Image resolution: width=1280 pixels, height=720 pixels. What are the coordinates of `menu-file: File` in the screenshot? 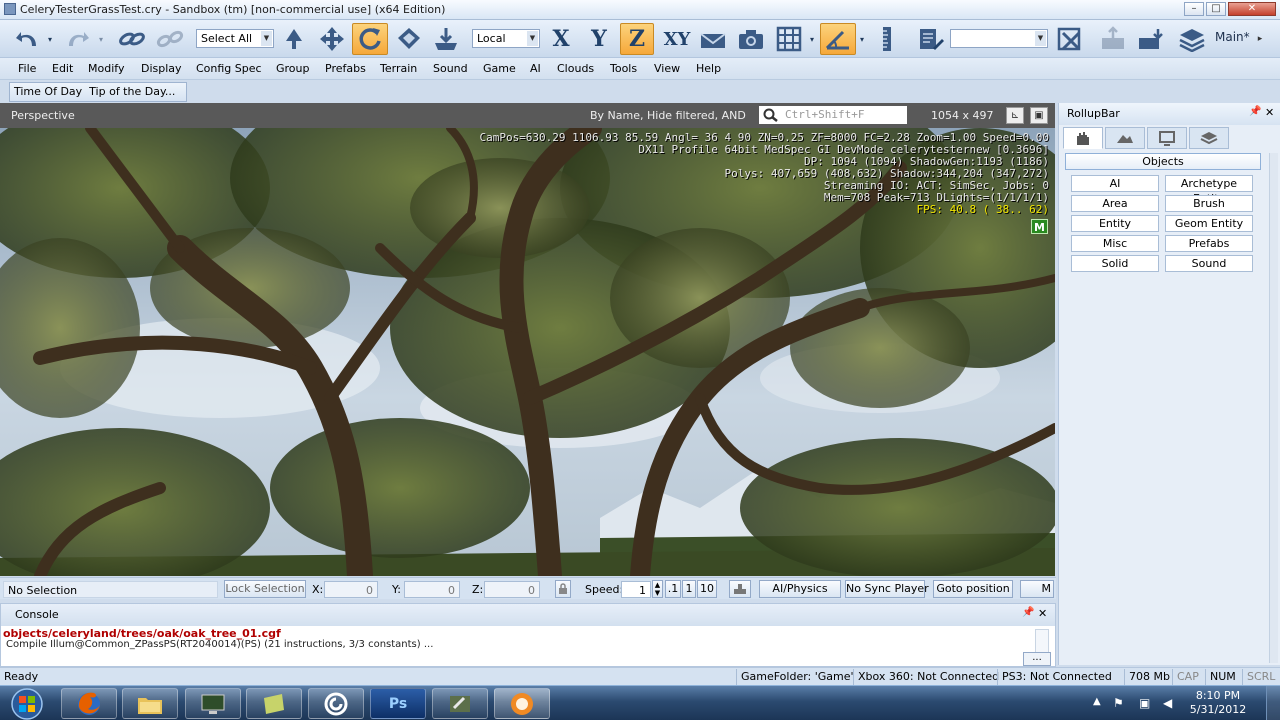 It's located at (27, 68).